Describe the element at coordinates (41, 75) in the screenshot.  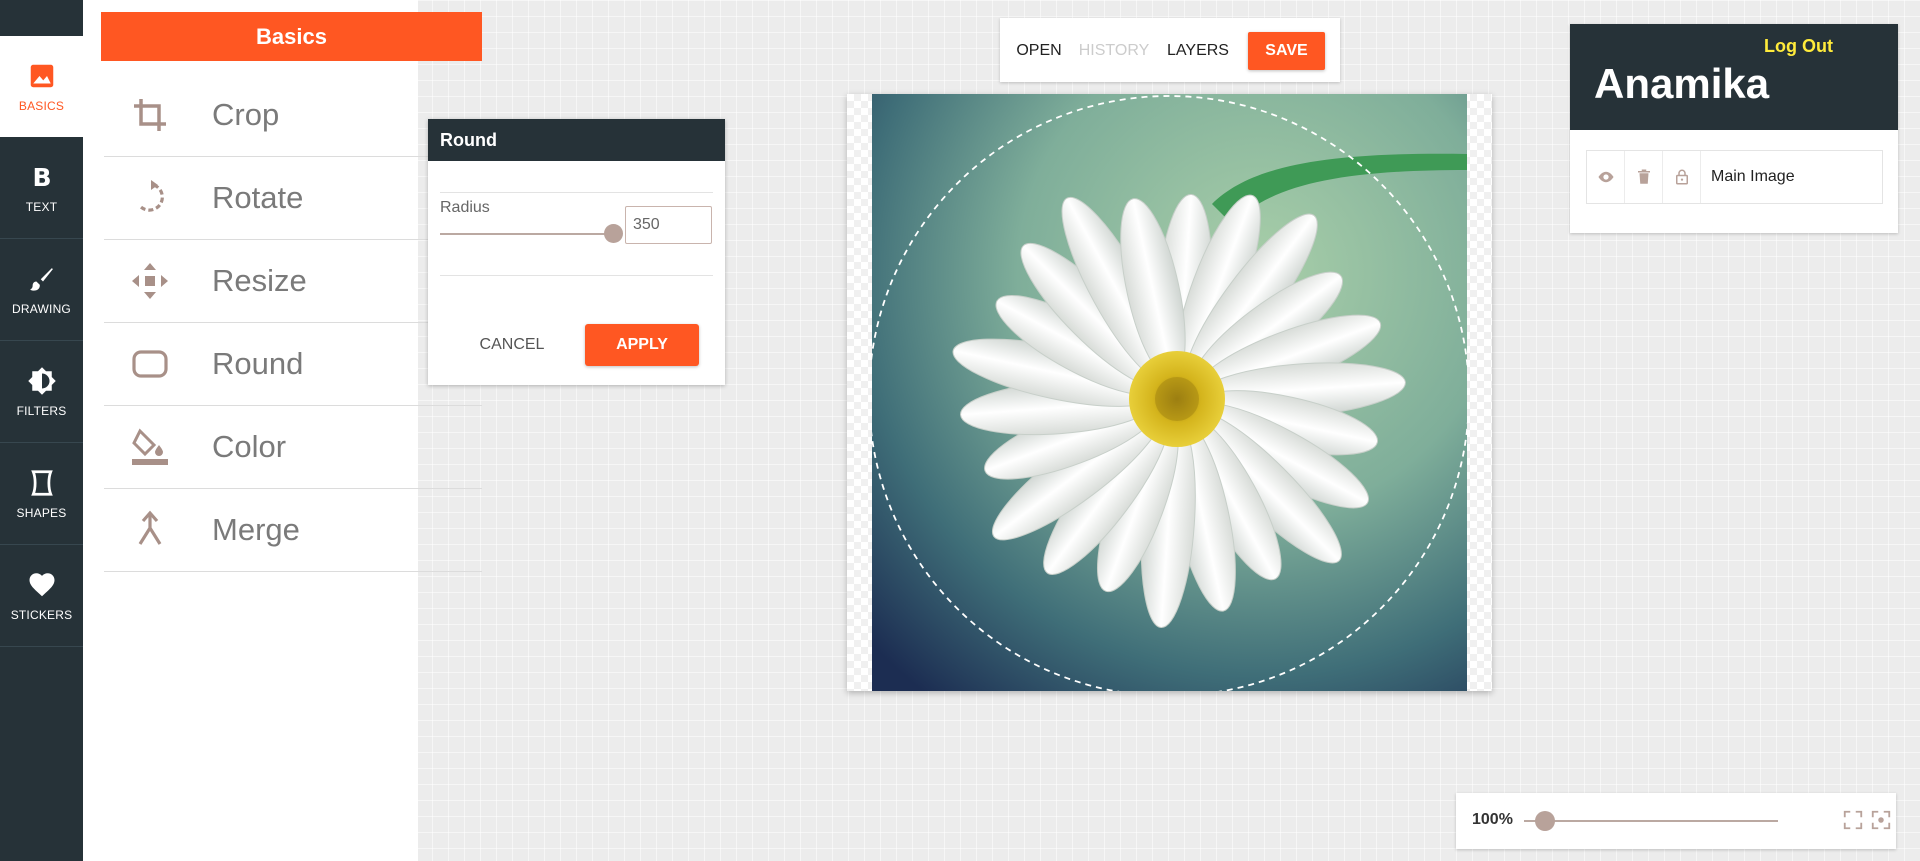
I see `image-icon` at that location.